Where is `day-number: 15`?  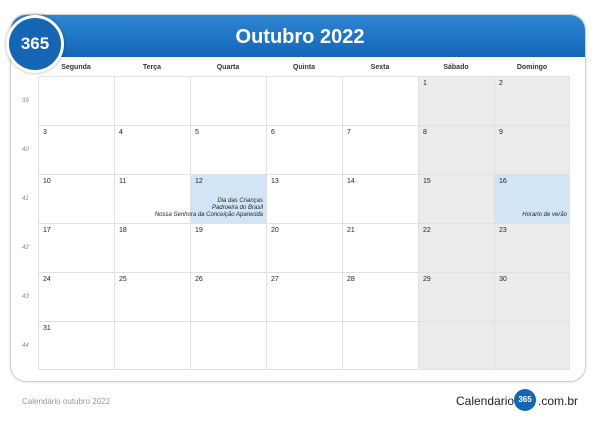
day-number: 15 is located at coordinates (427, 181).